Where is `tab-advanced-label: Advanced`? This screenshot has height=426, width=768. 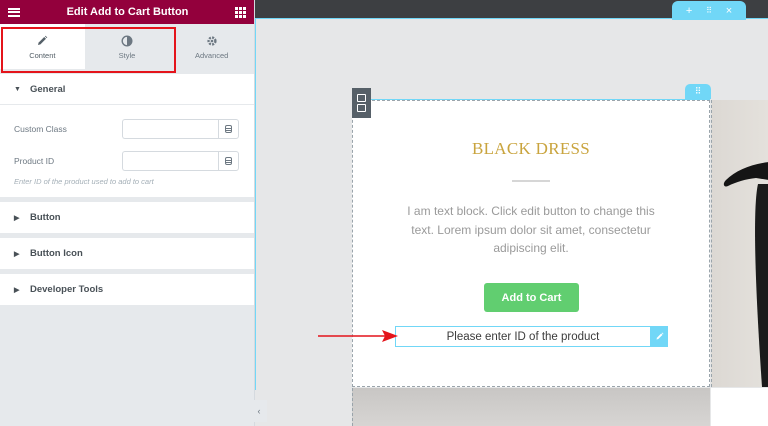 tab-advanced-label: Advanced is located at coordinates (212, 55).